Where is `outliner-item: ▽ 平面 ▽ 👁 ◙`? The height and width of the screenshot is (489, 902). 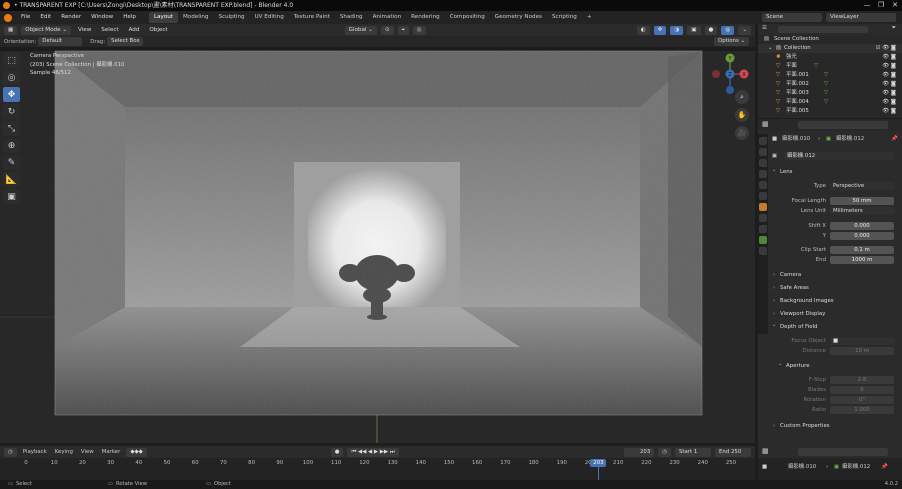
outliner-item: ▽ 平面 ▽ 👁 ◙ is located at coordinates (830, 66).